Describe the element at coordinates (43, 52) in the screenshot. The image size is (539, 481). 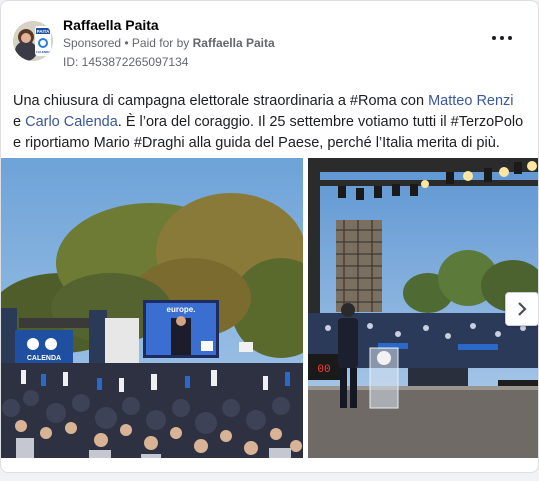
I see `avatar-badge-sub: CALENDA` at that location.